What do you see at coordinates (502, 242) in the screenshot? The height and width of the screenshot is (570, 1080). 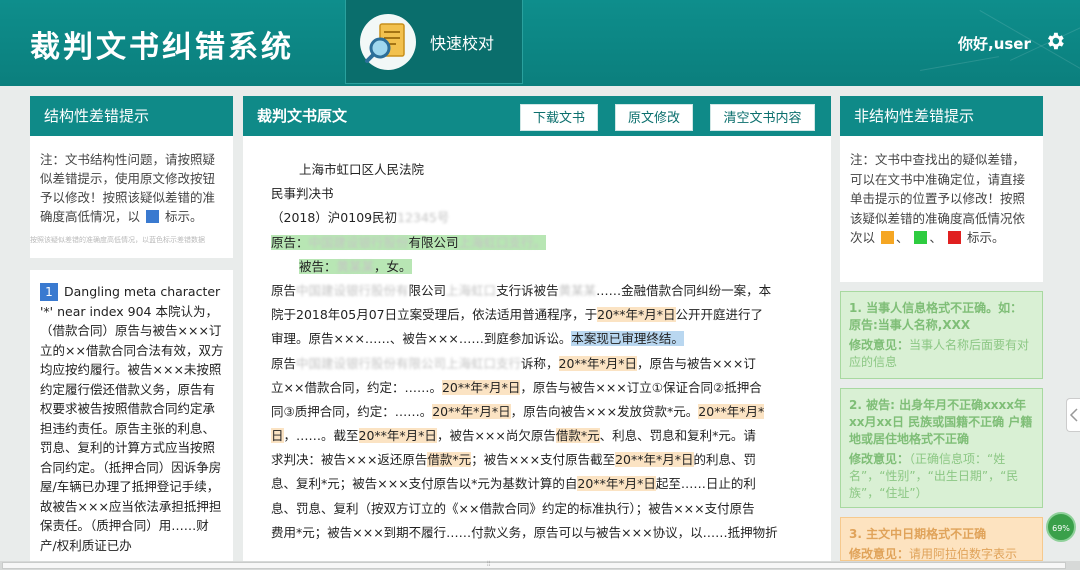 I see `redacted-text: 上海虹口支行。` at bounding box center [502, 242].